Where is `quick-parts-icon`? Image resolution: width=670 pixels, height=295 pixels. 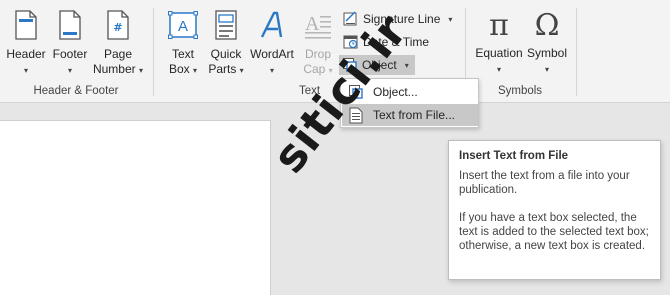 quick-parts-icon is located at coordinates (226, 27).